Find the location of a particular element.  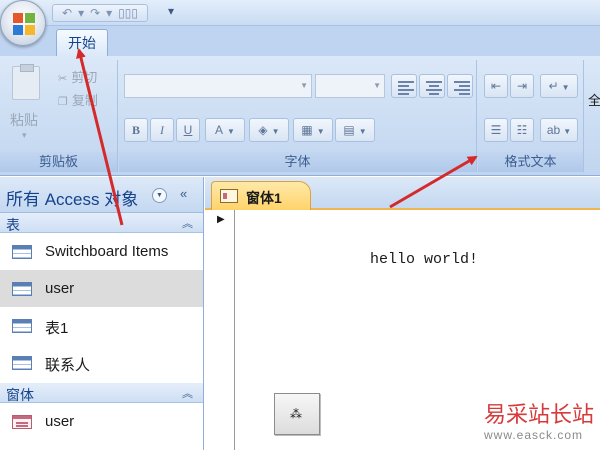

command-button: ⁂ is located at coordinates (297, 414).